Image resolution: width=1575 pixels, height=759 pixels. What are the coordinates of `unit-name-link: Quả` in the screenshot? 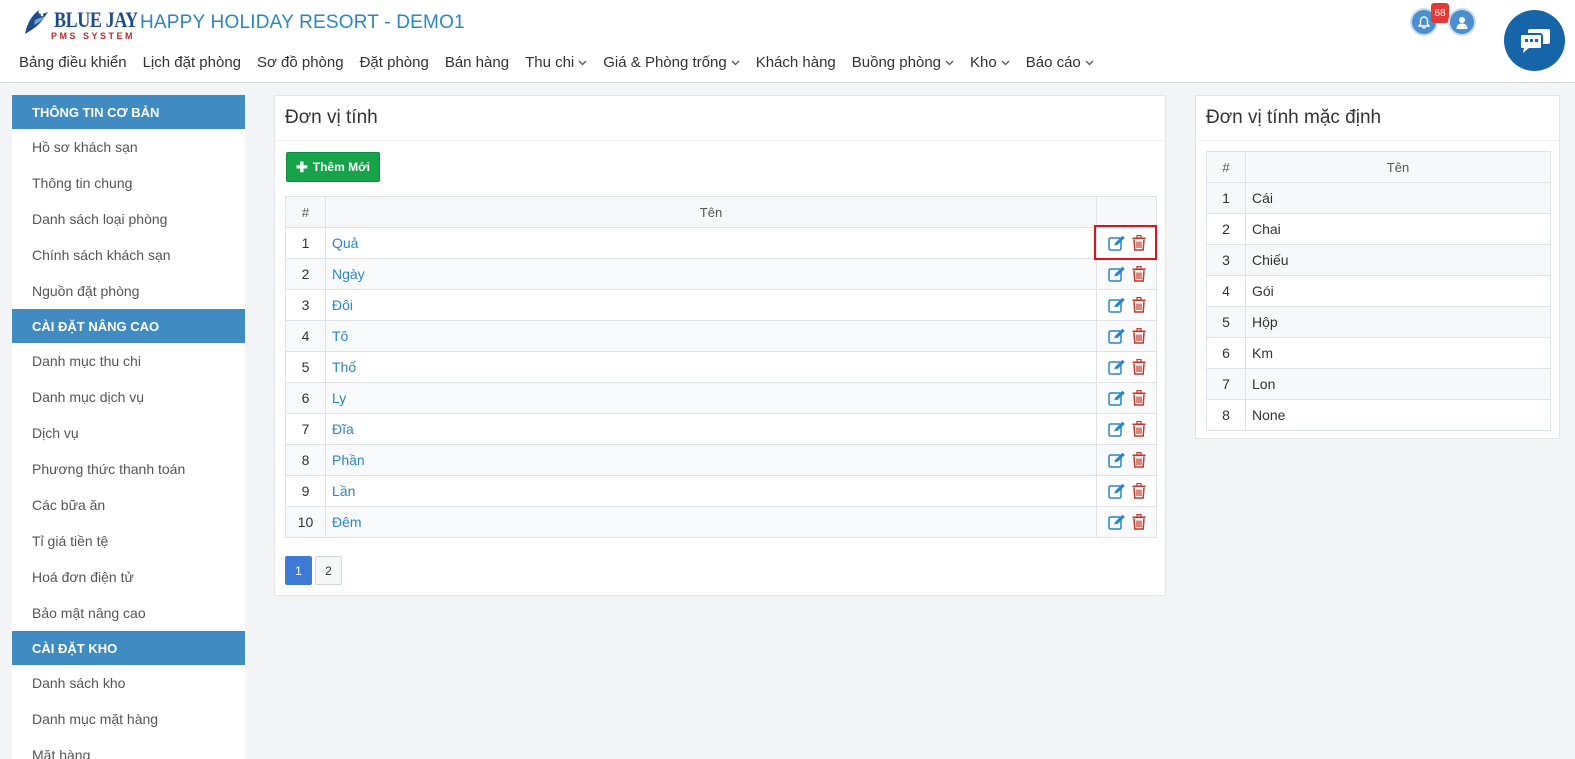 It's located at (711, 243).